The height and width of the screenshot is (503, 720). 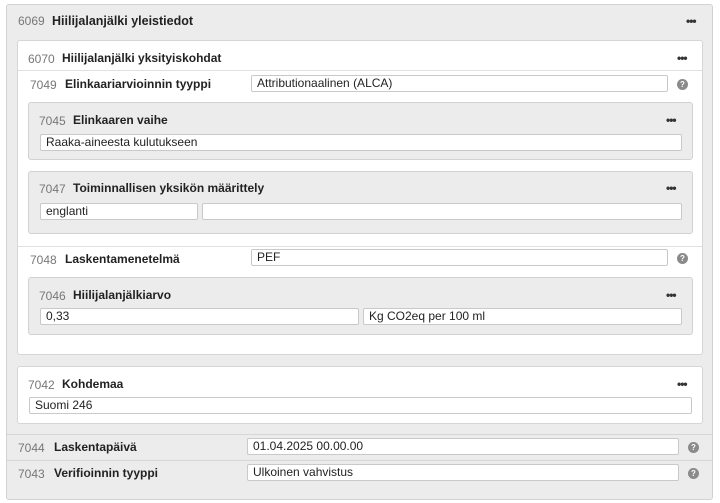 What do you see at coordinates (361, 142) in the screenshot?
I see `lifecycle-stage-field: Raaka-aineesta kulutukseen` at bounding box center [361, 142].